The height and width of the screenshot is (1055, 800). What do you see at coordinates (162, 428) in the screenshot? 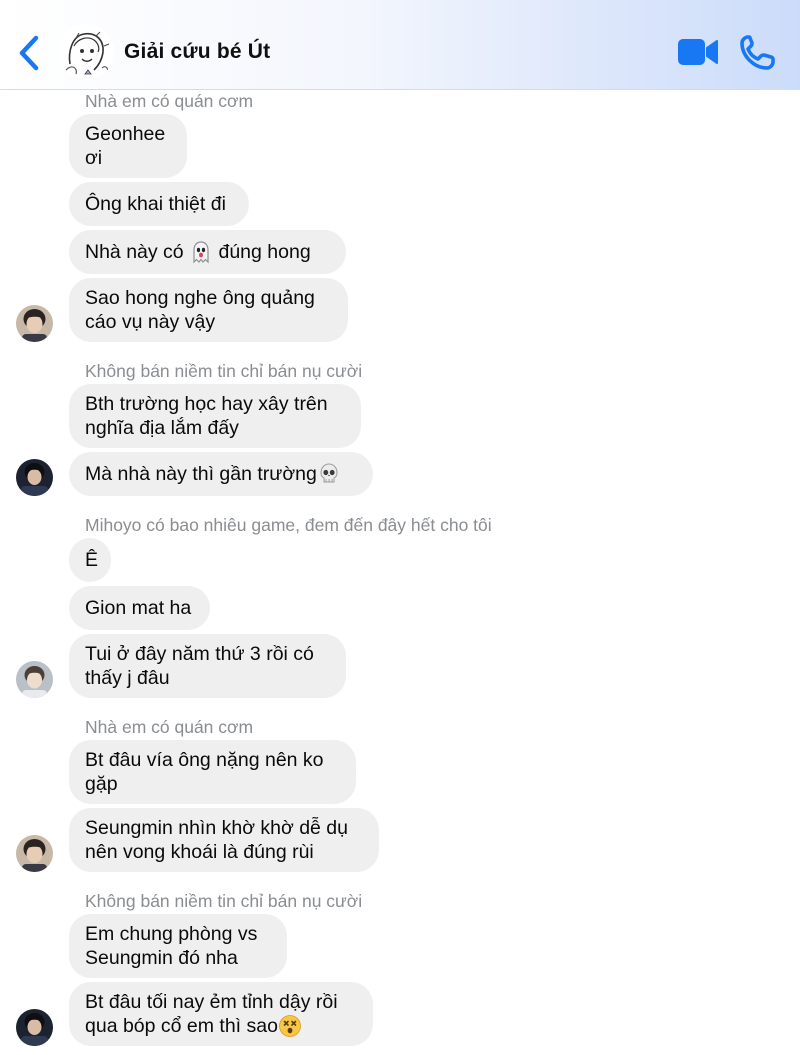
I see `message-text: nghĩa địa lắm đấy` at bounding box center [162, 428].